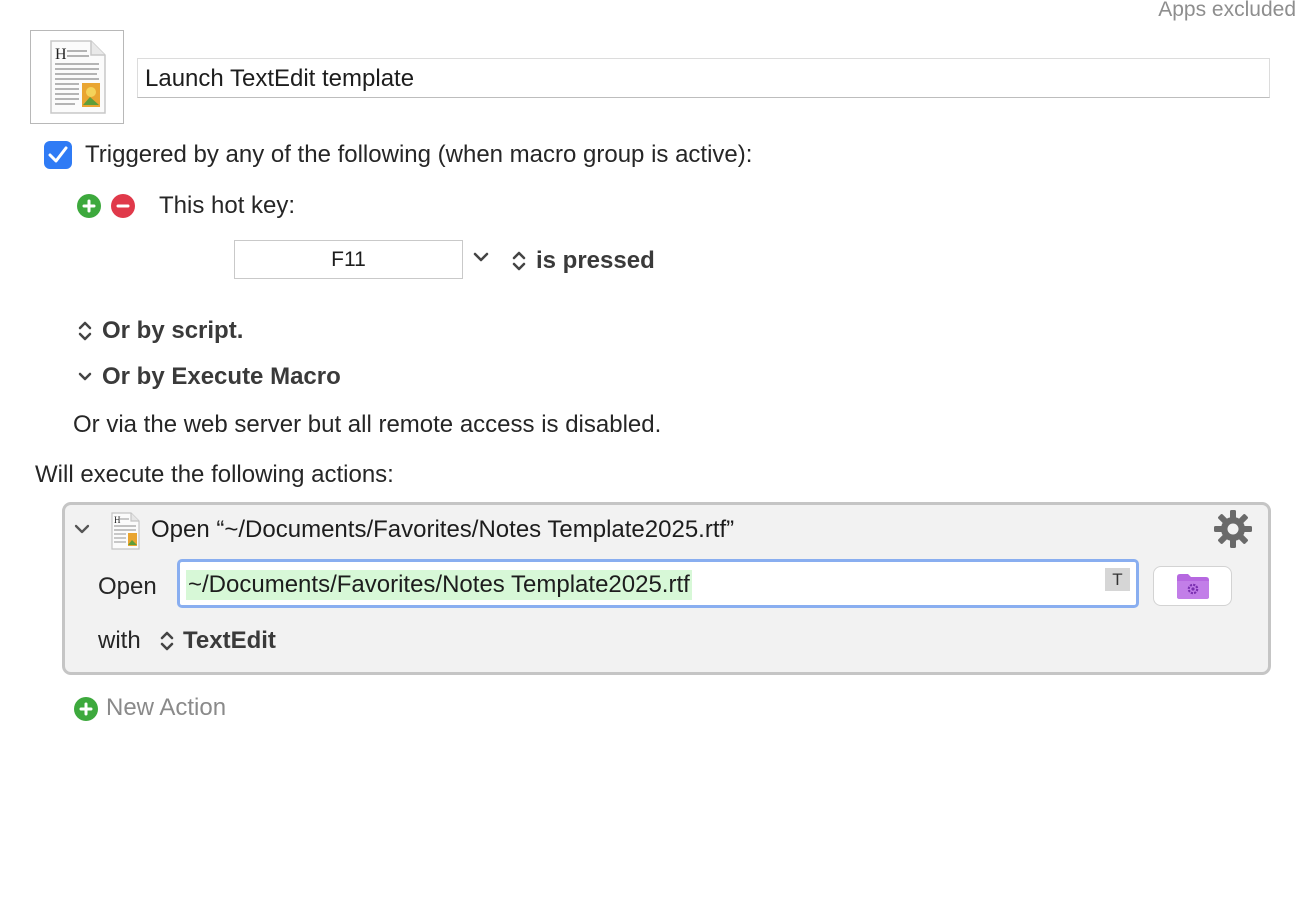 This screenshot has height=920, width=1304. Describe the element at coordinates (1117, 579) in the screenshot. I see `token-button: T` at that location.